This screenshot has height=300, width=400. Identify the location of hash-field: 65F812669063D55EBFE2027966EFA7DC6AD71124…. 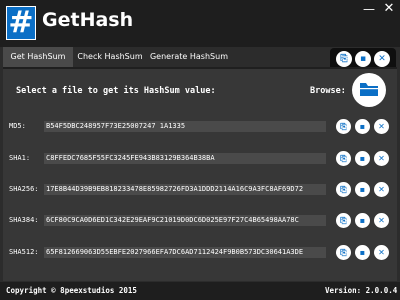
(185, 252).